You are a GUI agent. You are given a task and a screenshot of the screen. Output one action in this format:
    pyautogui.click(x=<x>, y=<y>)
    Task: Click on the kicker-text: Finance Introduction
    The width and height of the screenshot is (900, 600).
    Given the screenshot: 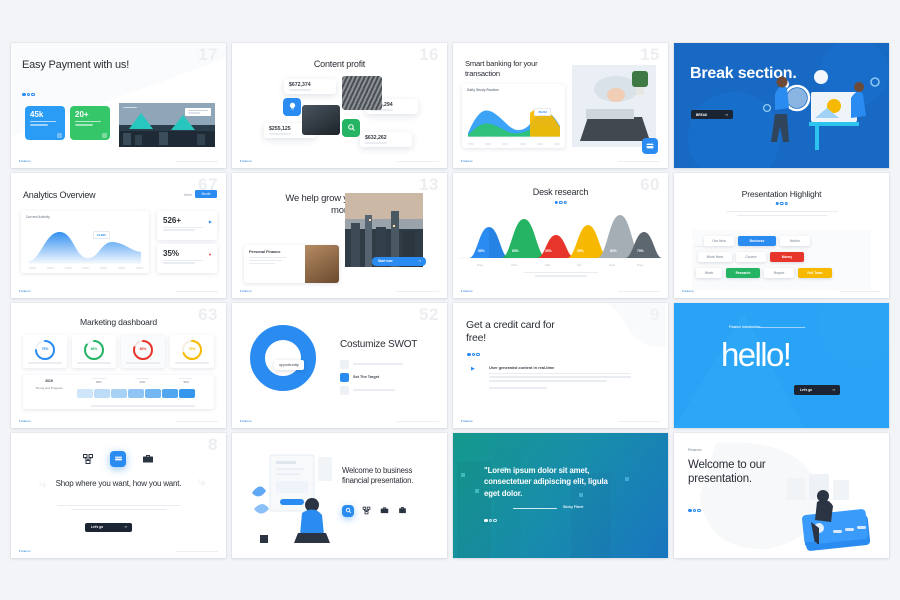 What is the action you would take?
    pyautogui.click(x=745, y=327)
    